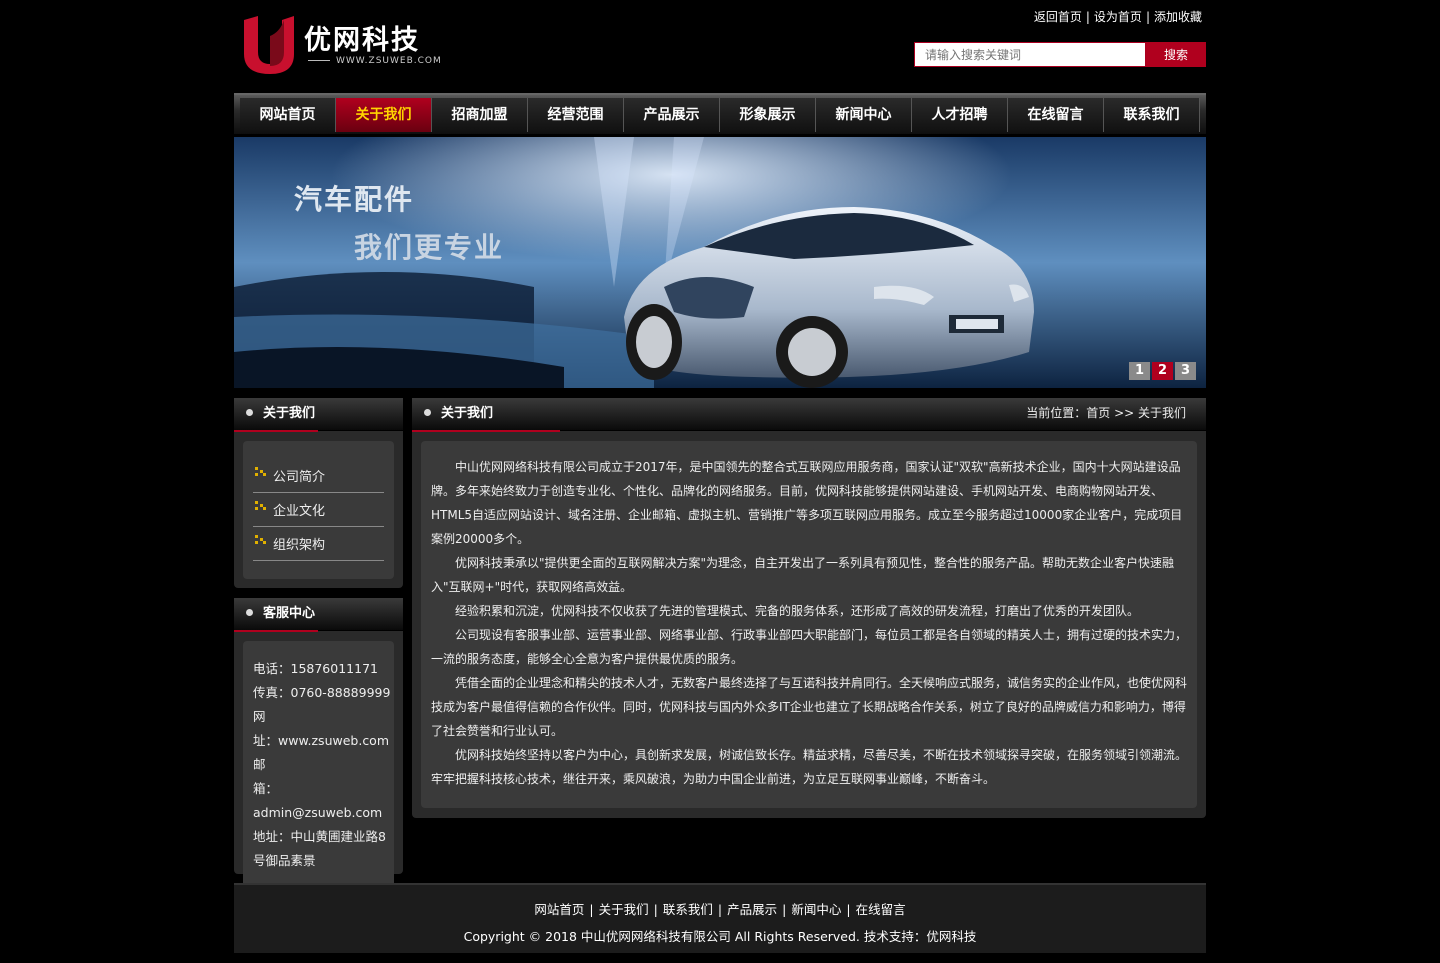 The image size is (1440, 963). What do you see at coordinates (362, 40) in the screenshot?
I see `brand-name: 优网科技` at bounding box center [362, 40].